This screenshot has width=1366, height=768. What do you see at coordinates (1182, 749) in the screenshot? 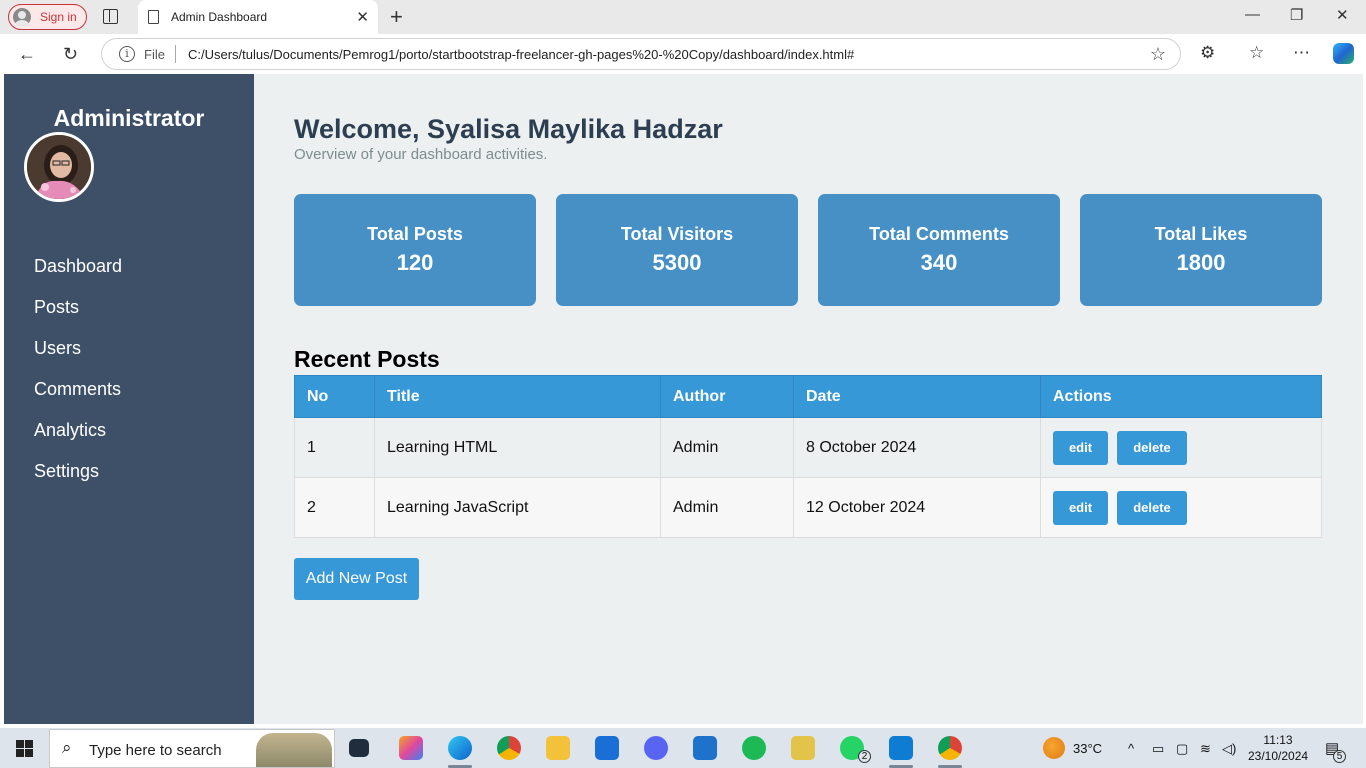
I see `meet-icon: ▢` at bounding box center [1182, 749].